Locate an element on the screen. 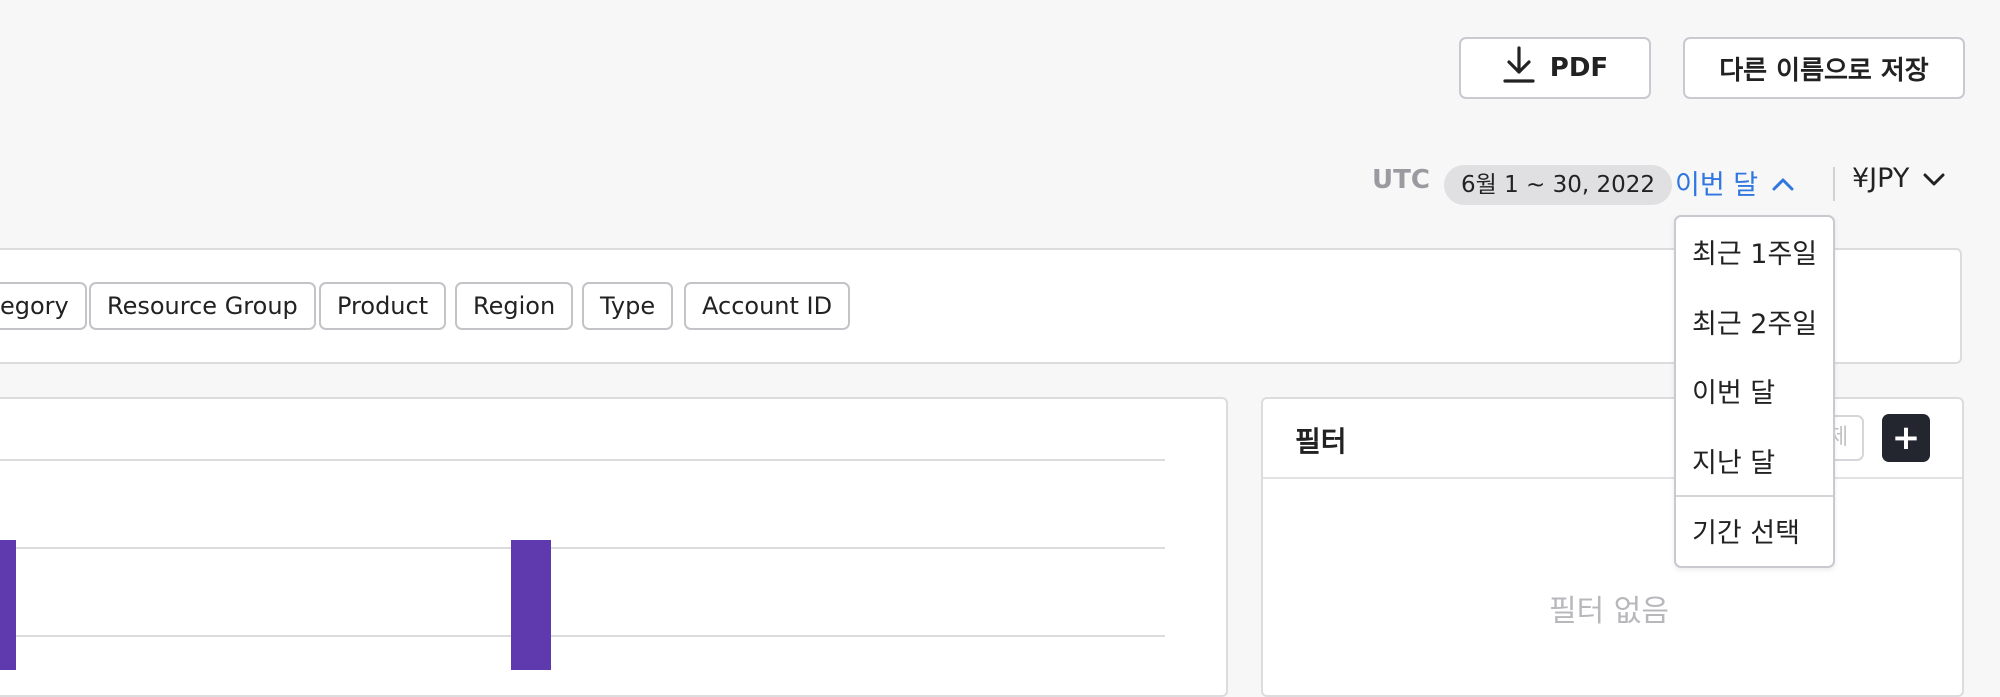 Image resolution: width=2000 pixels, height=697 pixels. tag-product: Product is located at coordinates (383, 306).